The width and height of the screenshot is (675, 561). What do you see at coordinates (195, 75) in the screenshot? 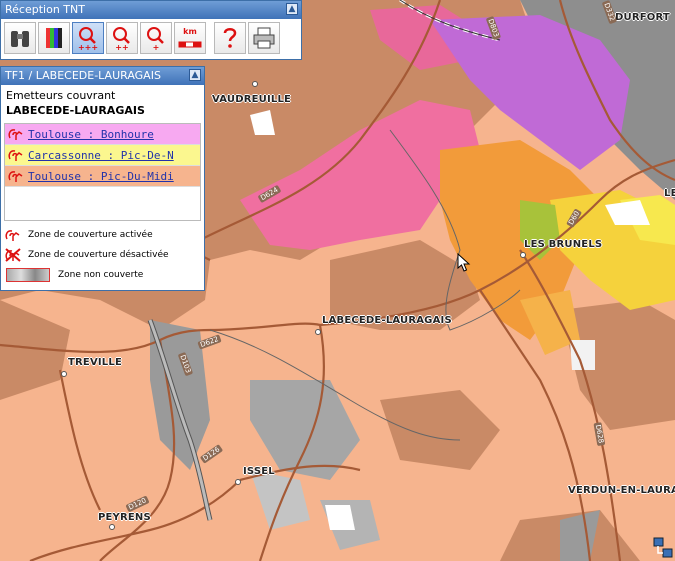
I see `info-panel-collapse-button: ▲` at bounding box center [195, 75].